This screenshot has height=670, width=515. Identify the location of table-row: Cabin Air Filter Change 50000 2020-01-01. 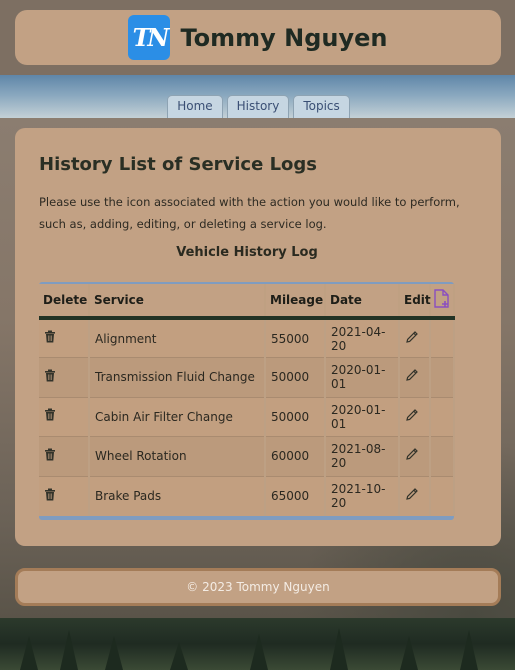
(247, 416).